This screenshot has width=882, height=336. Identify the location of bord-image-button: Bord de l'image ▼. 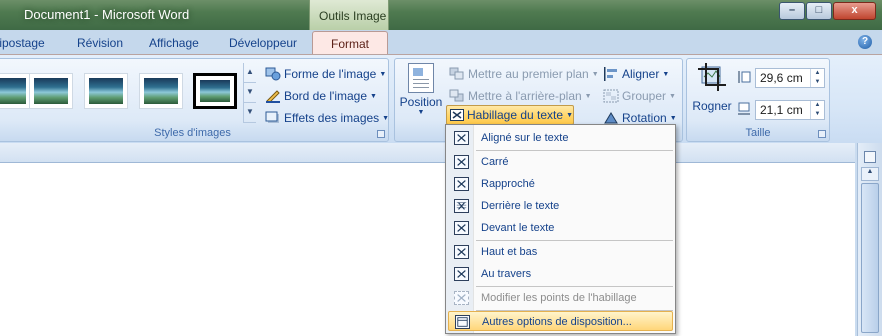
(321, 96).